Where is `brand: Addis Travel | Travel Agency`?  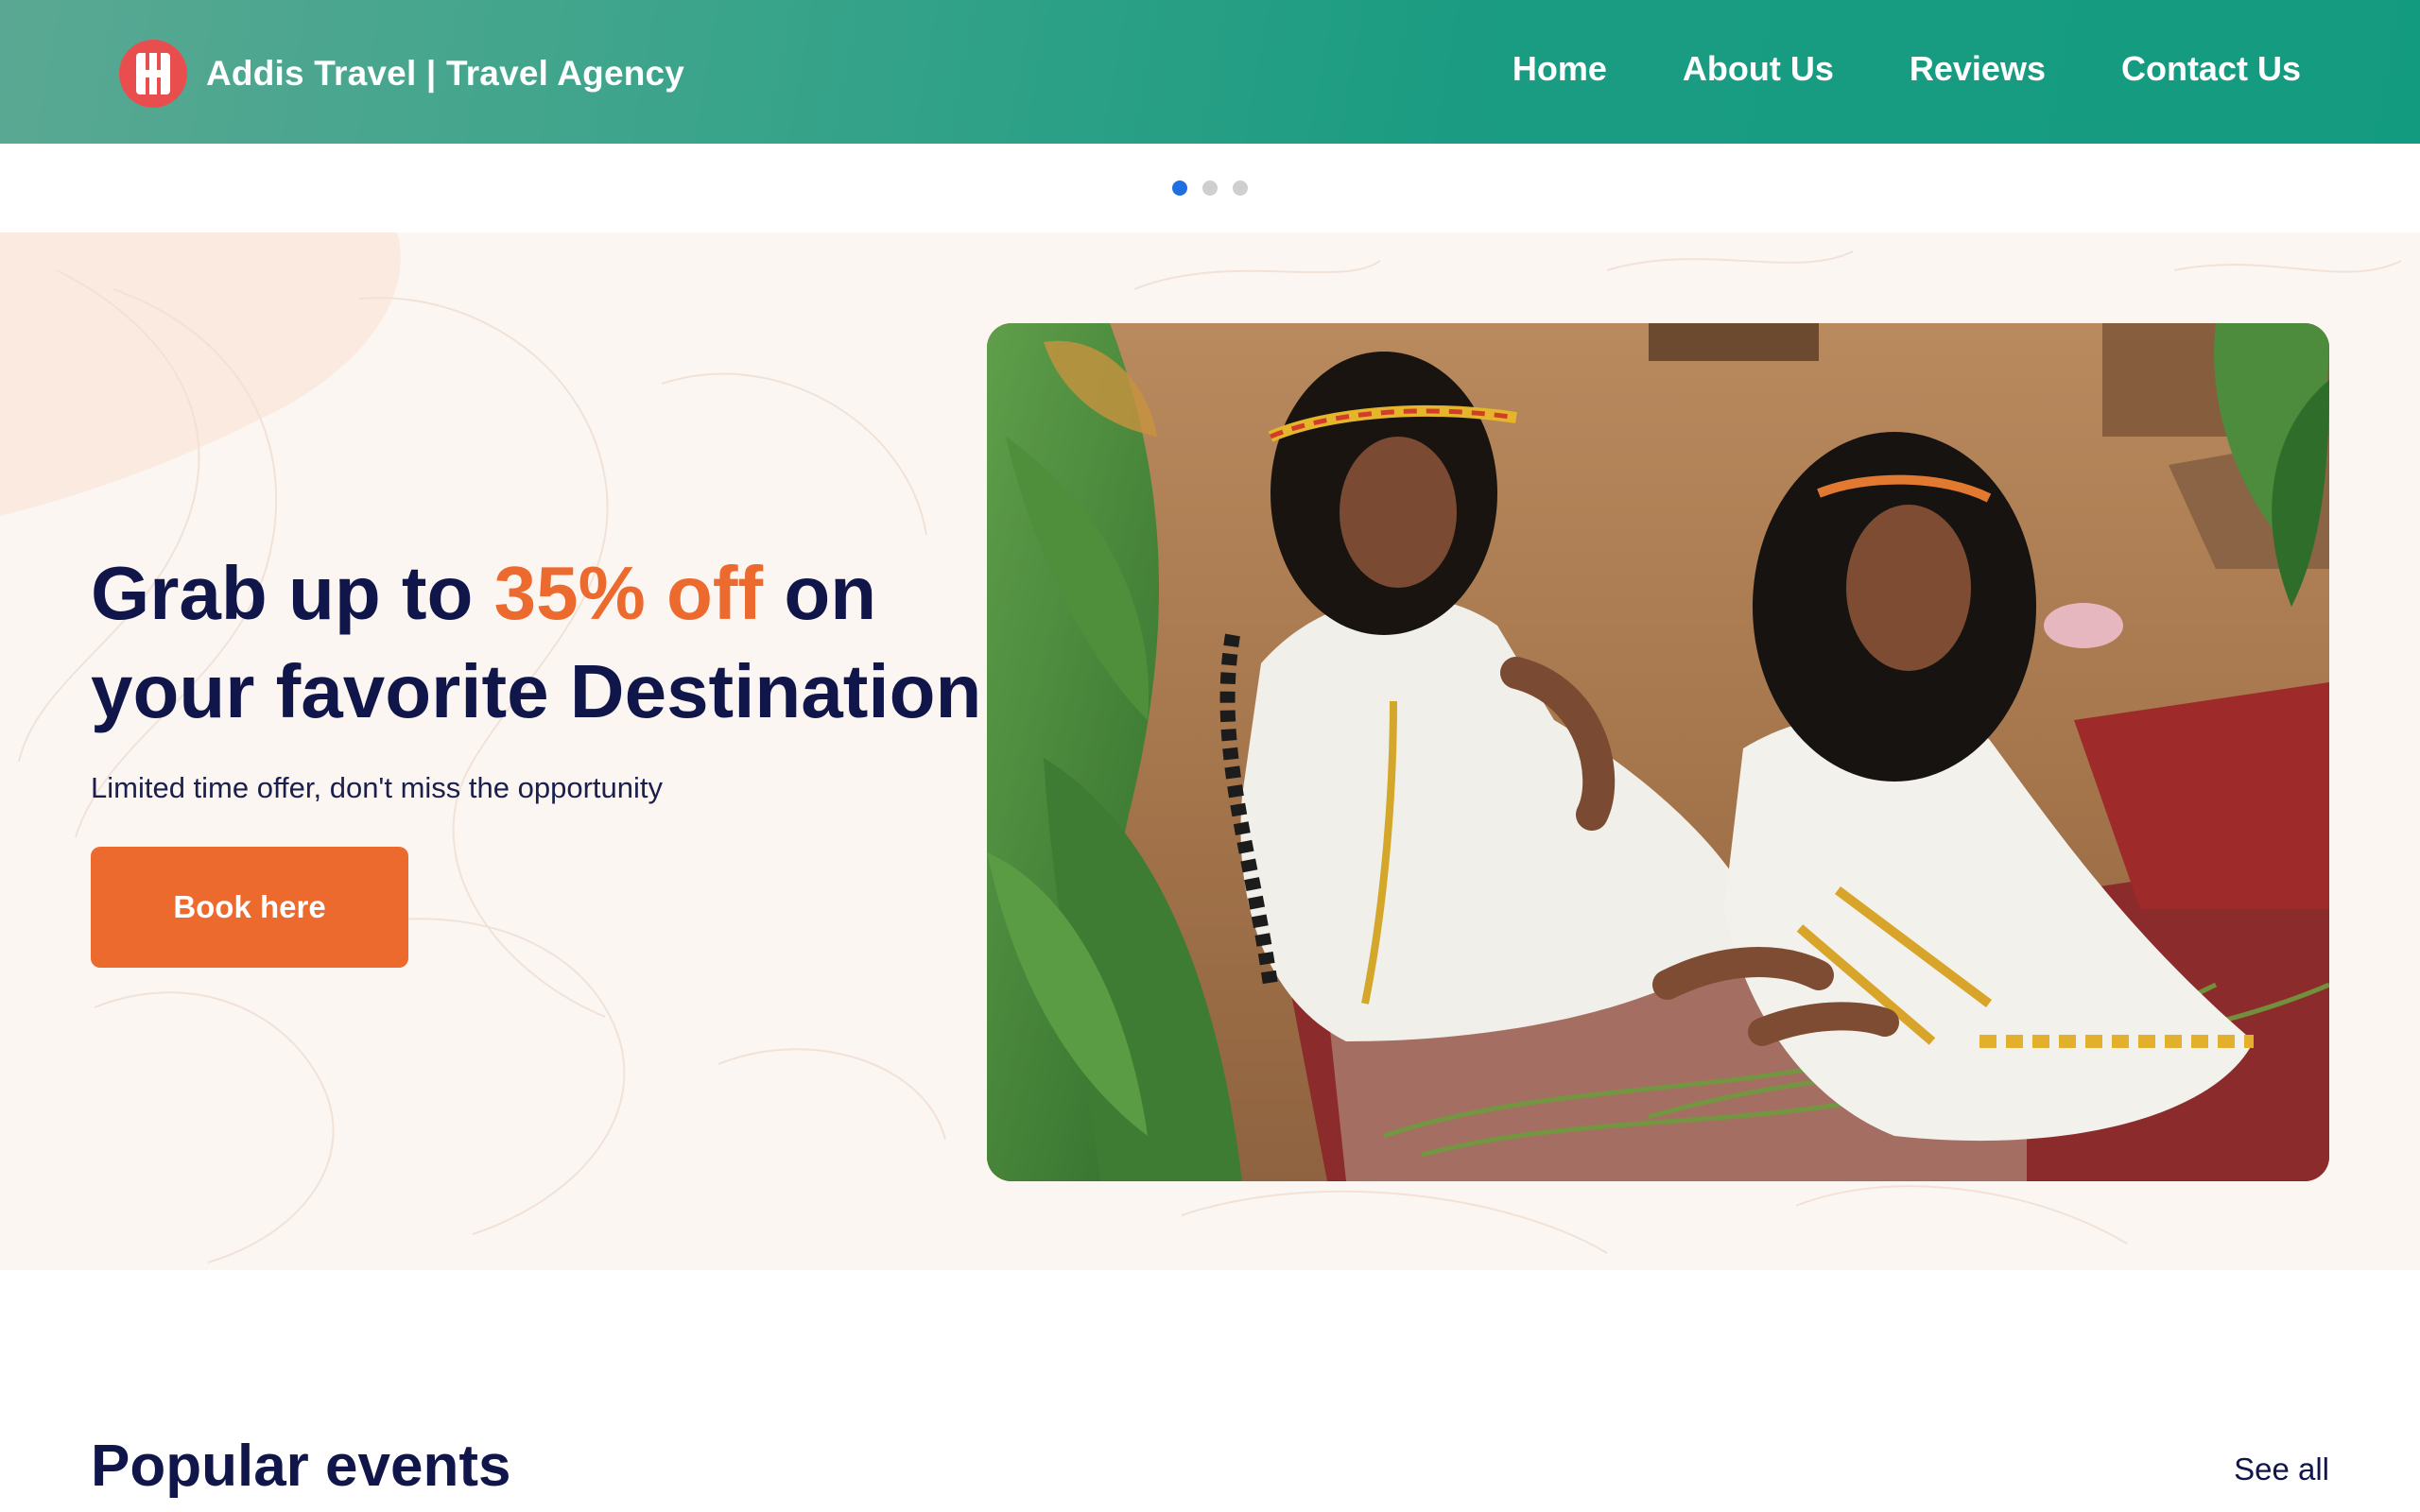 brand: Addis Travel | Travel Agency is located at coordinates (401, 74).